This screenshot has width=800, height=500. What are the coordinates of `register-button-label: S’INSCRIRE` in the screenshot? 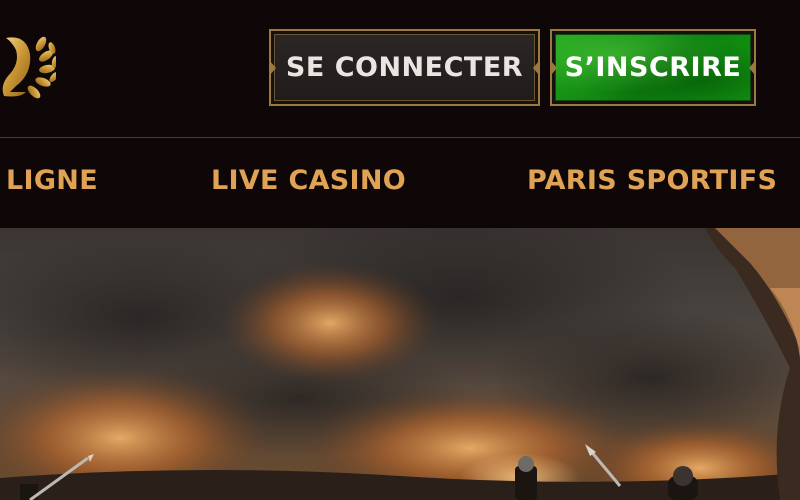 It's located at (653, 67).